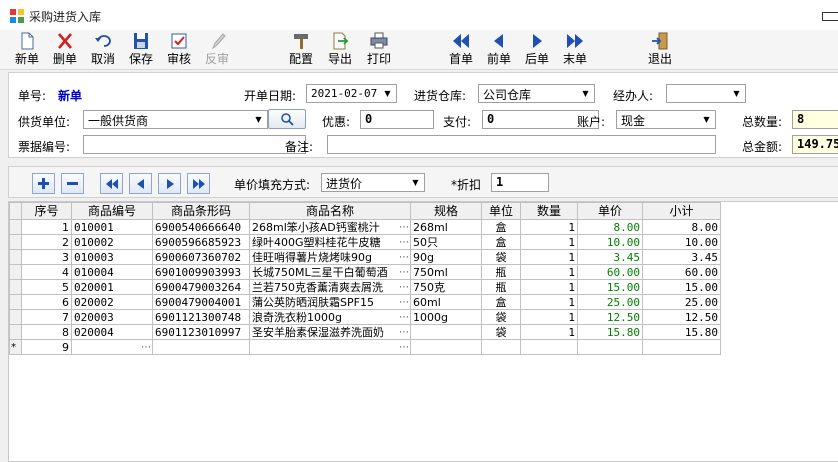 This screenshot has width=838, height=462. I want to click on cell-spec: 750克, so click(446, 287).